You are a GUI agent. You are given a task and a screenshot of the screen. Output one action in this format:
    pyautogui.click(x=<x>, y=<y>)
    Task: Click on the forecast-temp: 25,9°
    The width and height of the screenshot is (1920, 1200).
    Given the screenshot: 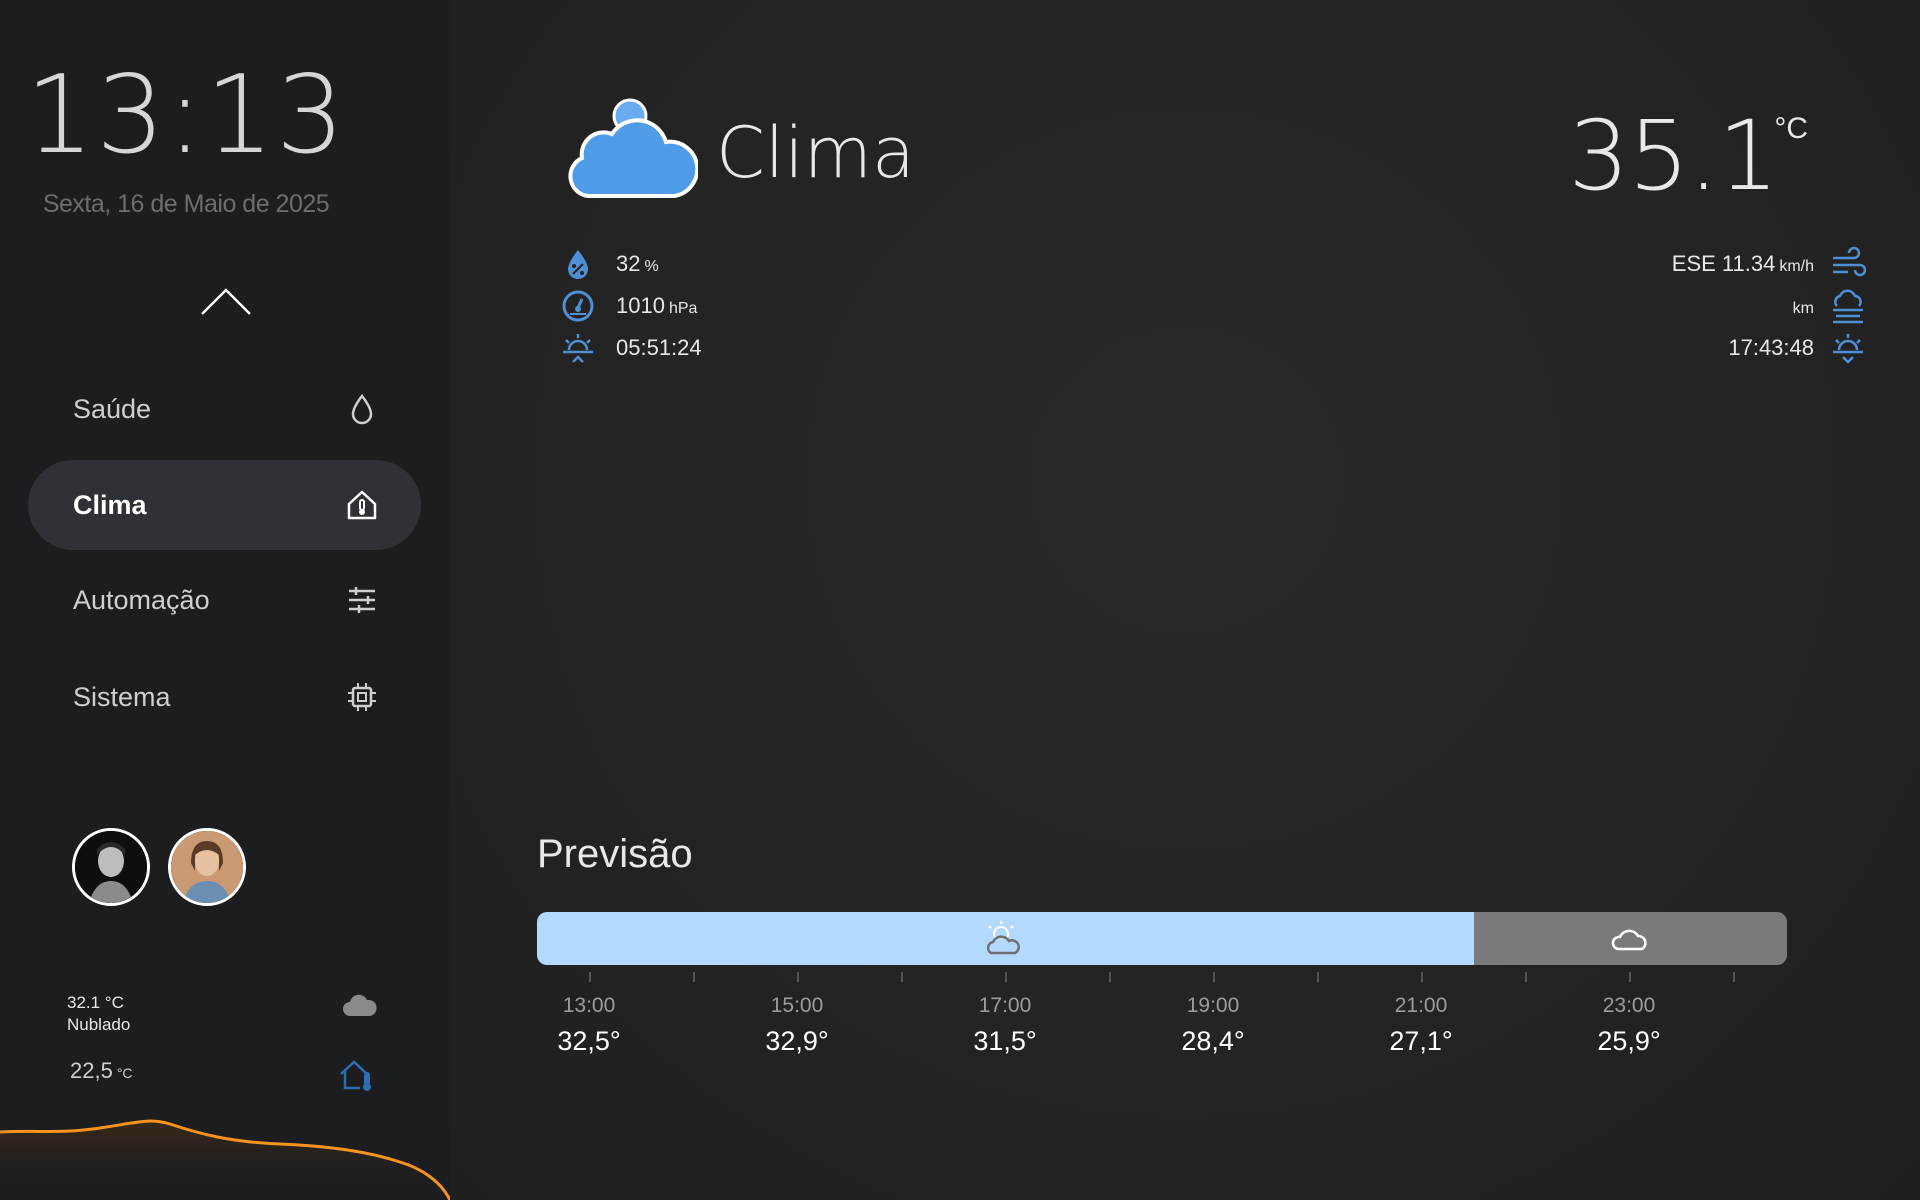 What is the action you would take?
    pyautogui.click(x=1629, y=1041)
    